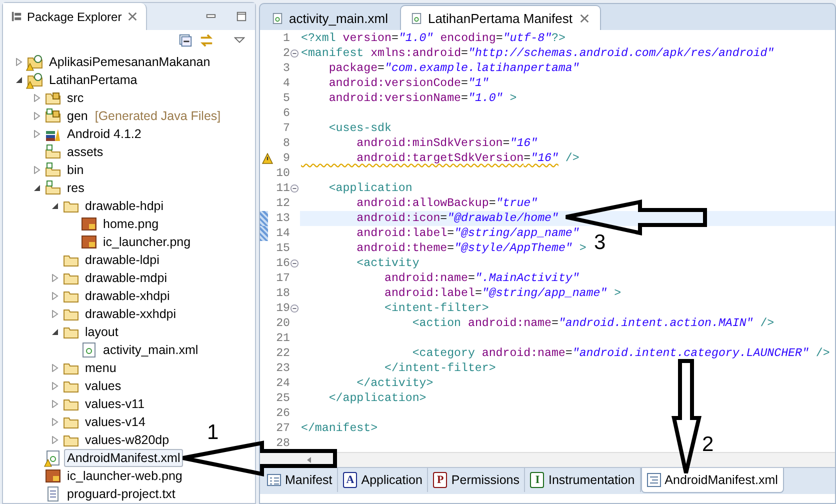 This screenshot has width=836, height=504. Describe the element at coordinates (282, 248) in the screenshot. I see `line-number: 15` at that location.